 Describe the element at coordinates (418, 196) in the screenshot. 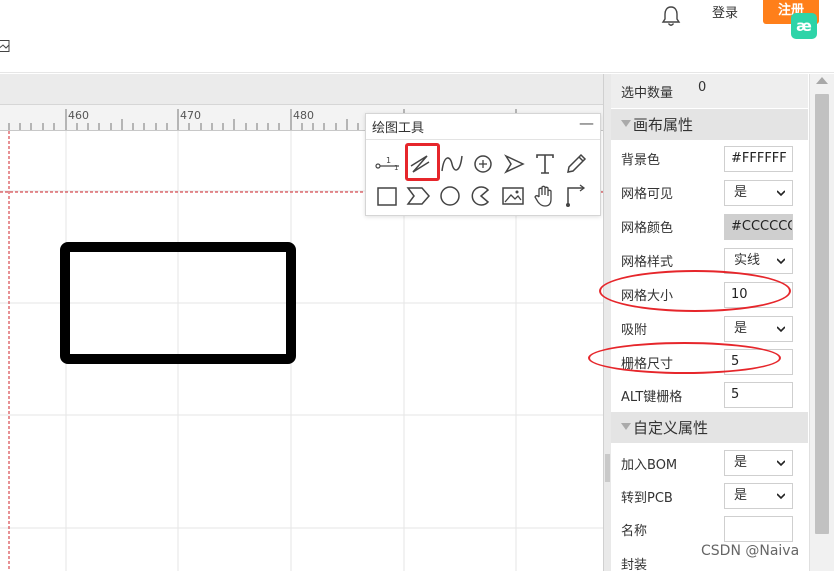

I see `polygon-icon` at that location.